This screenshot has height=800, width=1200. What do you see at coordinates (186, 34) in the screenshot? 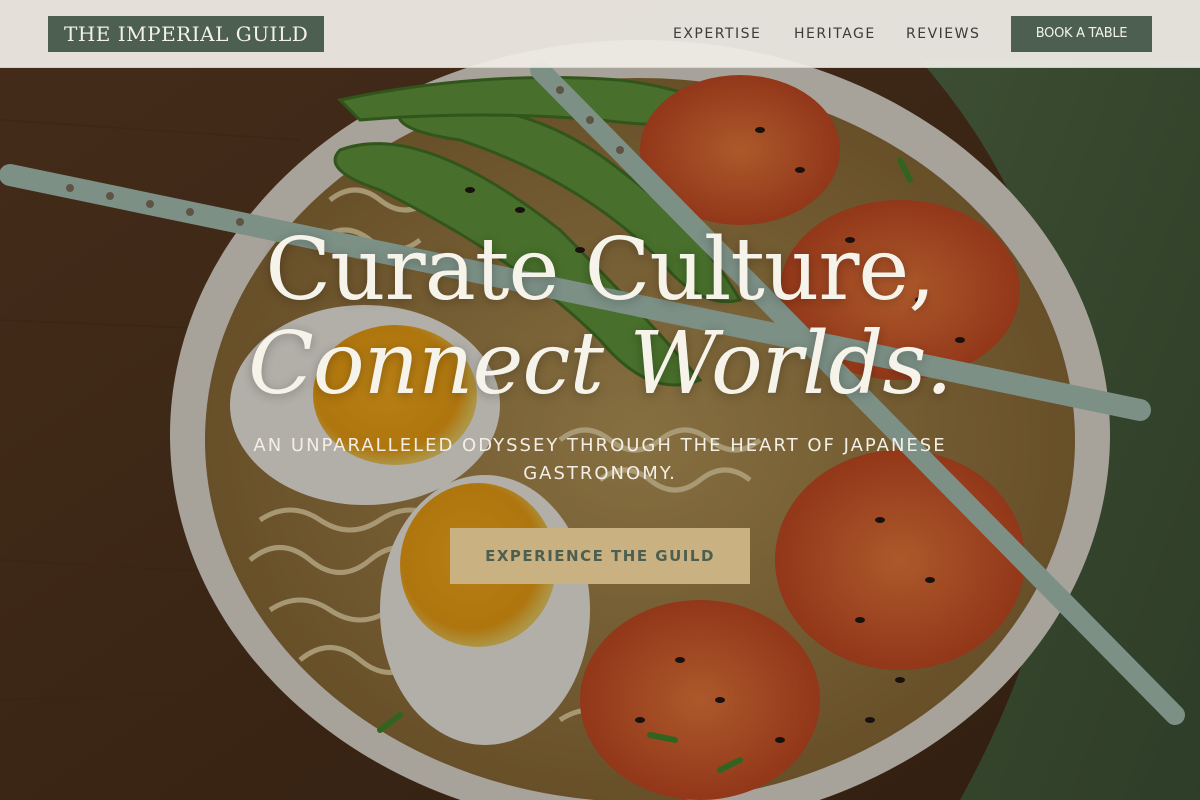
I see `site-logo: THE IMPERIAL GUILD` at bounding box center [186, 34].